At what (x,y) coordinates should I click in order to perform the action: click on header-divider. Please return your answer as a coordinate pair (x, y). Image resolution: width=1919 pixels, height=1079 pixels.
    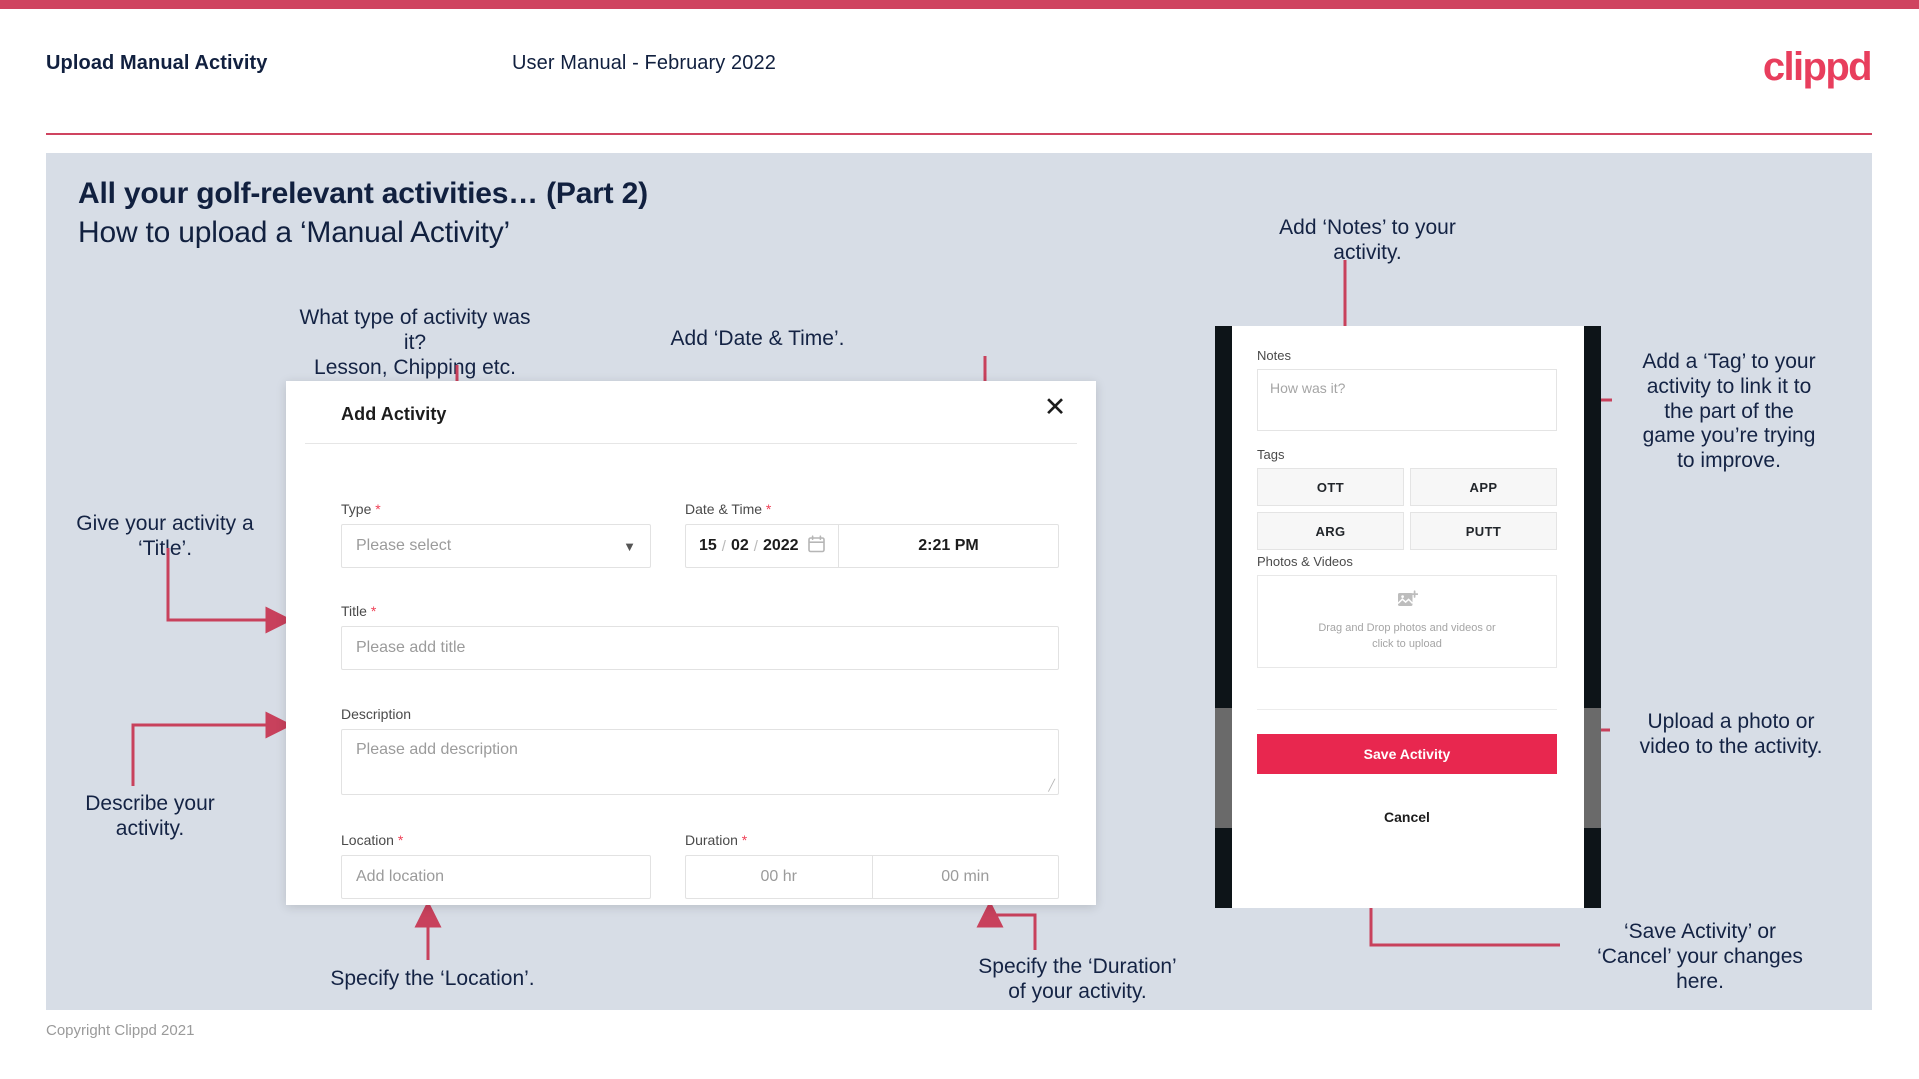
    Looking at the image, I should click on (959, 134).